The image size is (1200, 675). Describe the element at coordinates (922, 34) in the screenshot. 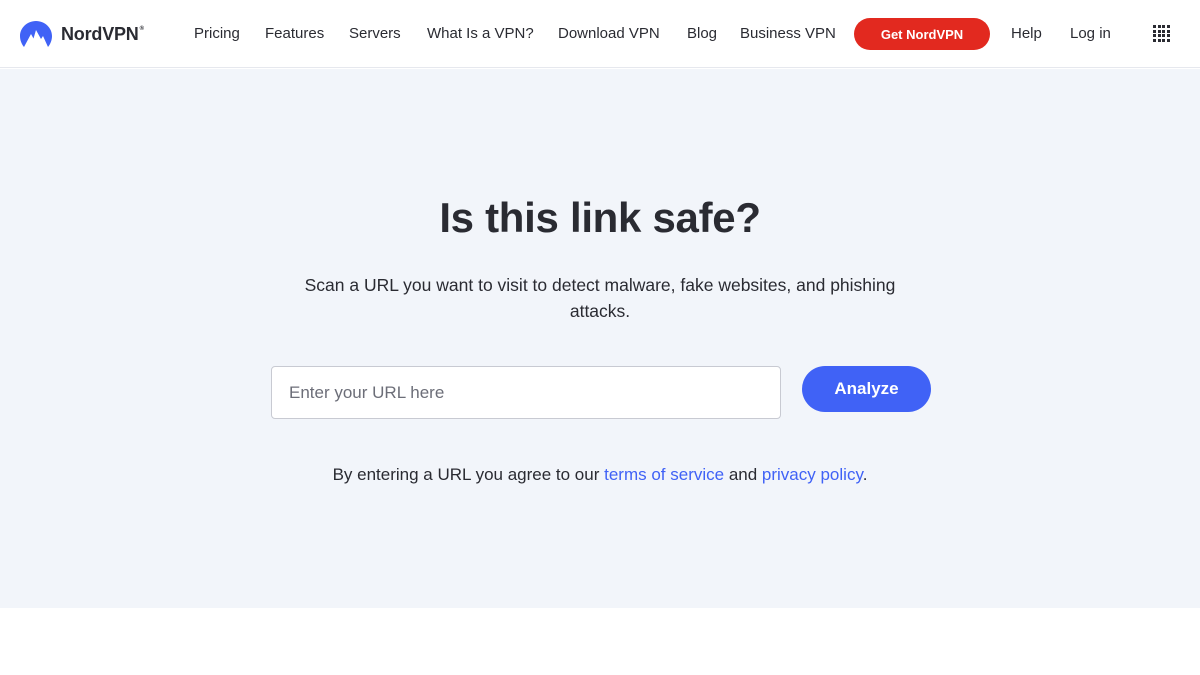

I see `get-nordvpn-button: Get NordVPN` at that location.